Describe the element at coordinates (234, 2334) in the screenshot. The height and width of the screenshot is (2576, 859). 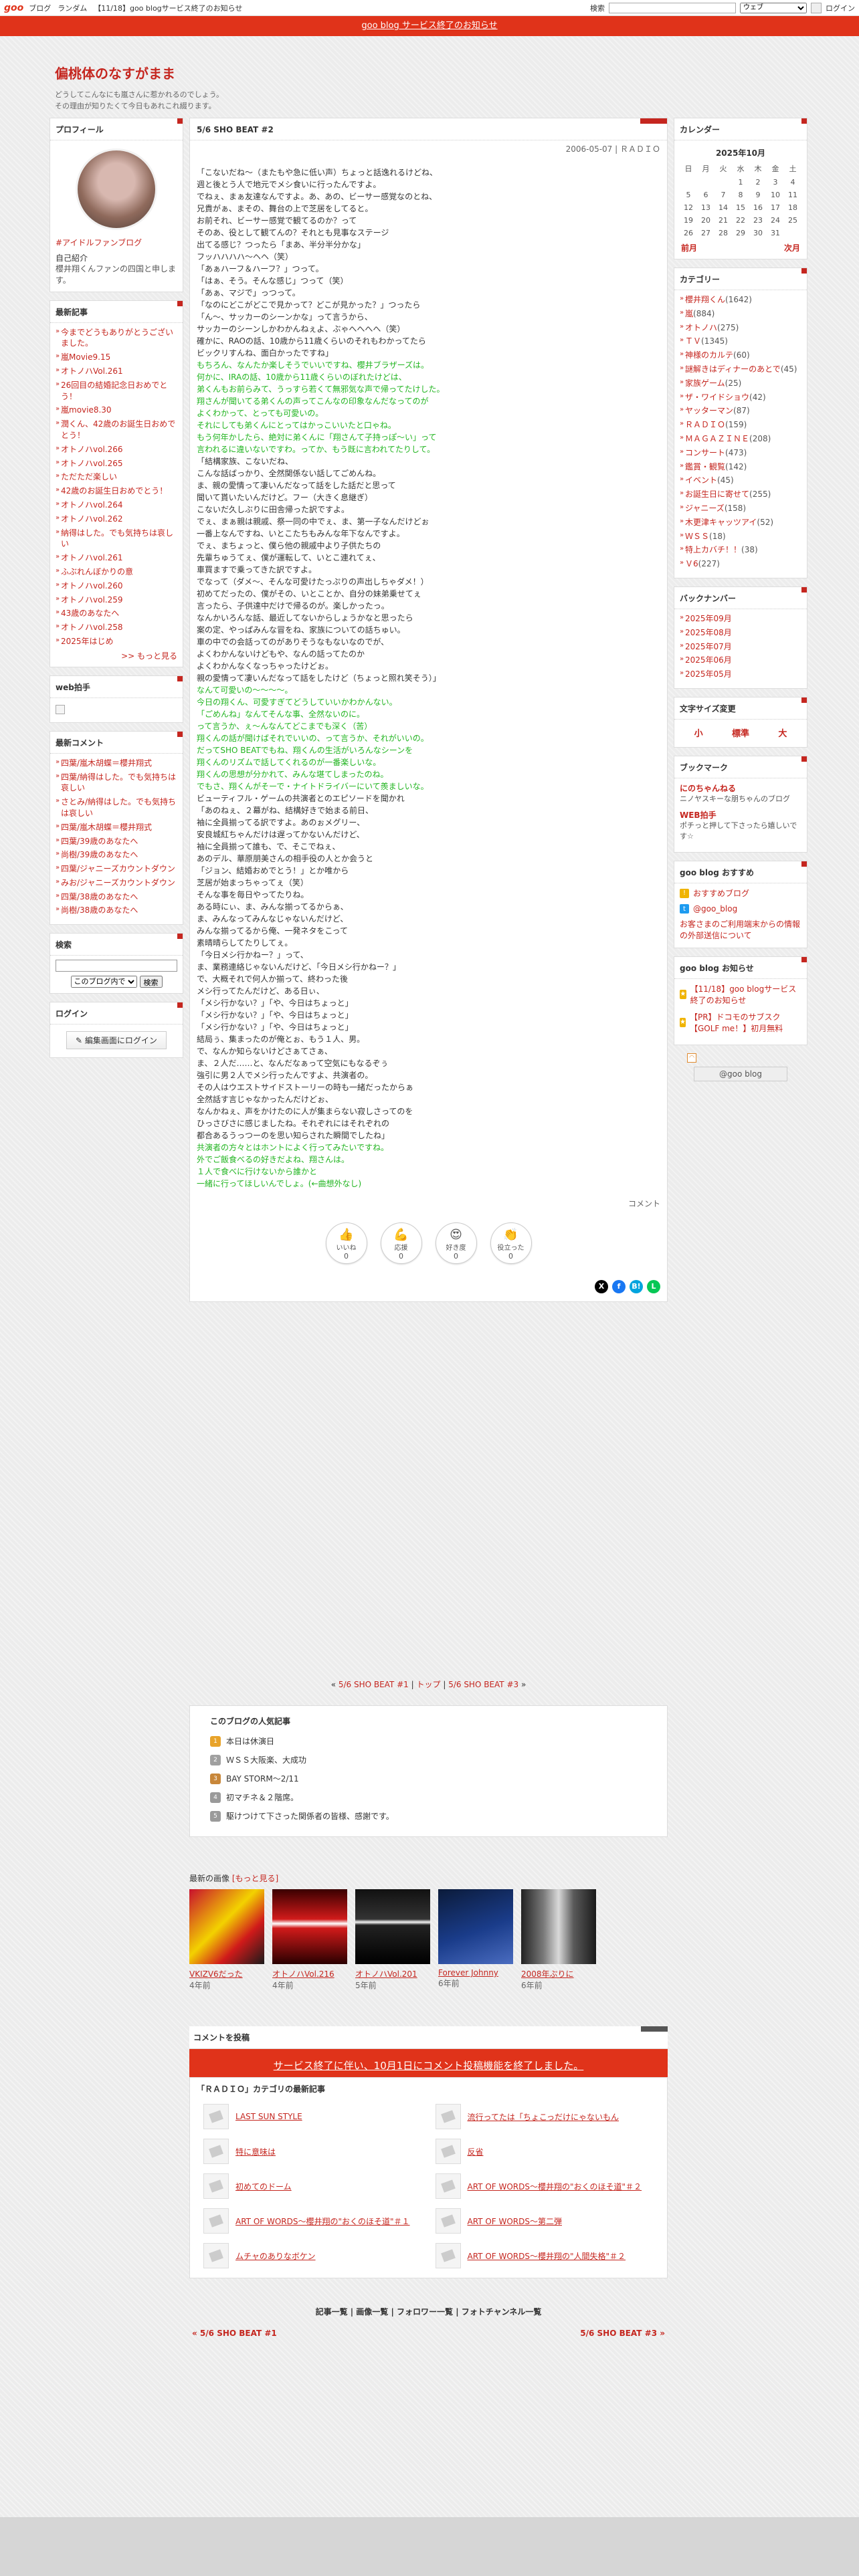
I see `footer-prev-link: « 5/6 SHO BEAT #1` at that location.